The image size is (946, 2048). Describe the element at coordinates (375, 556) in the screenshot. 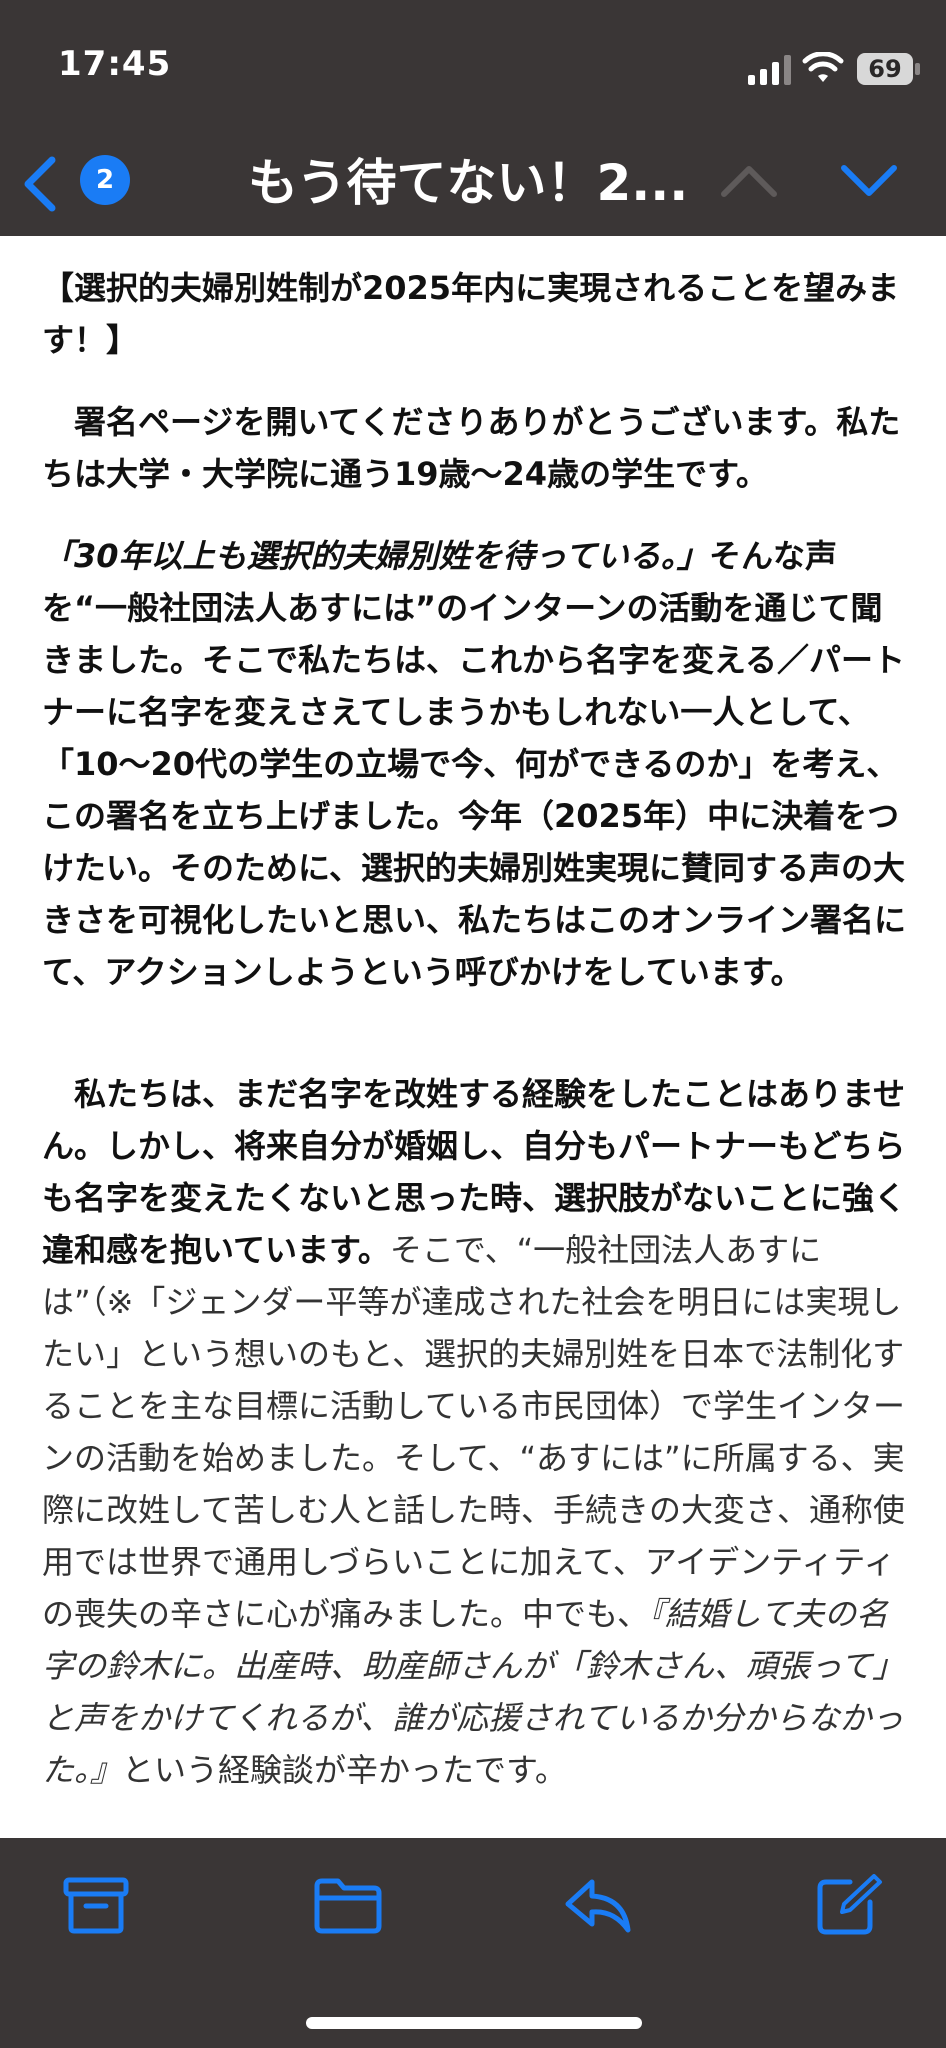

I see `quote-text: 「30年以上も選択的夫婦別姓を待っている。」` at that location.